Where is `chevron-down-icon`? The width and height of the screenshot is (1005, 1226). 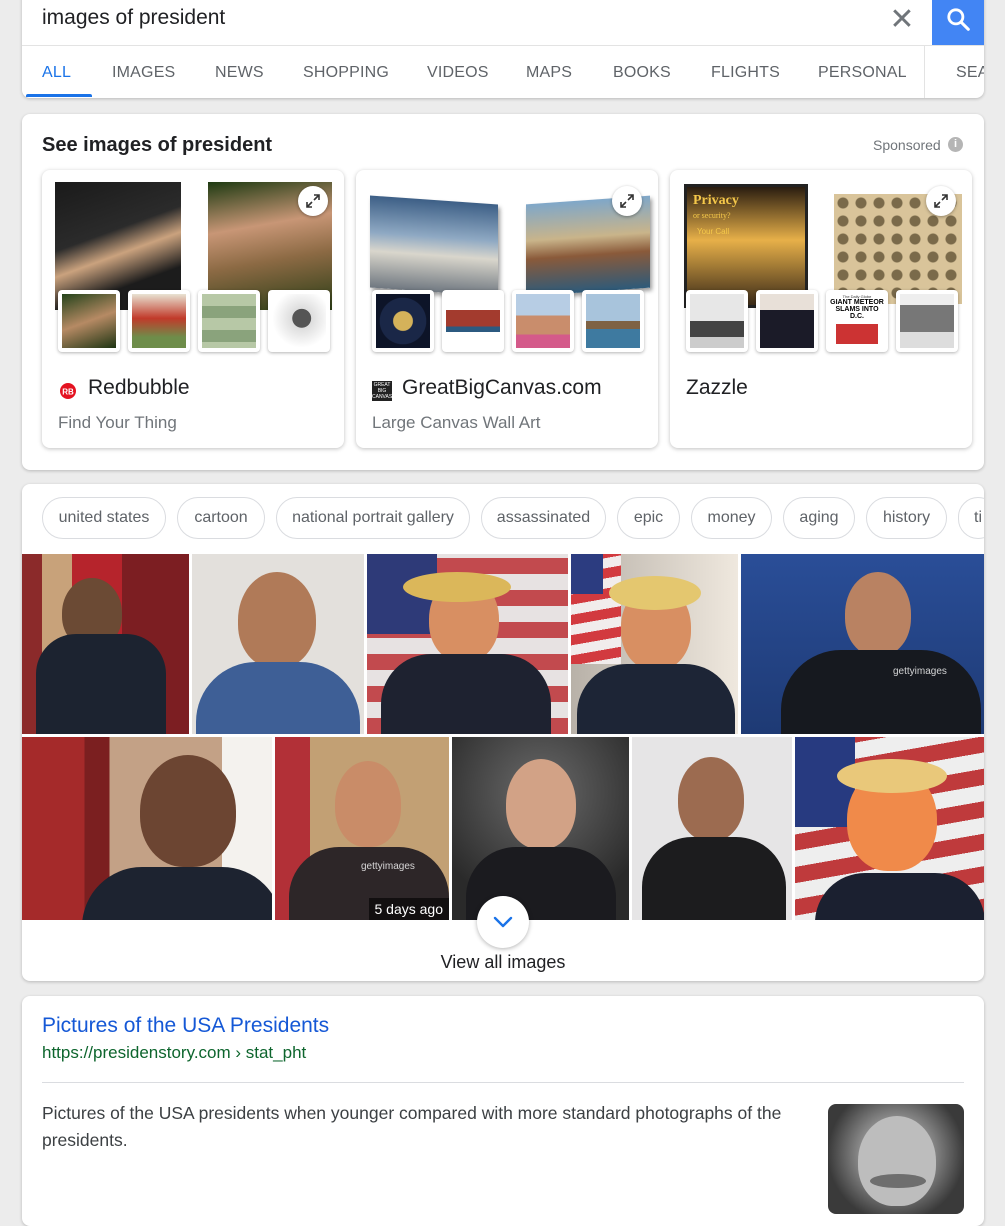
chevron-down-icon is located at coordinates (503, 922).